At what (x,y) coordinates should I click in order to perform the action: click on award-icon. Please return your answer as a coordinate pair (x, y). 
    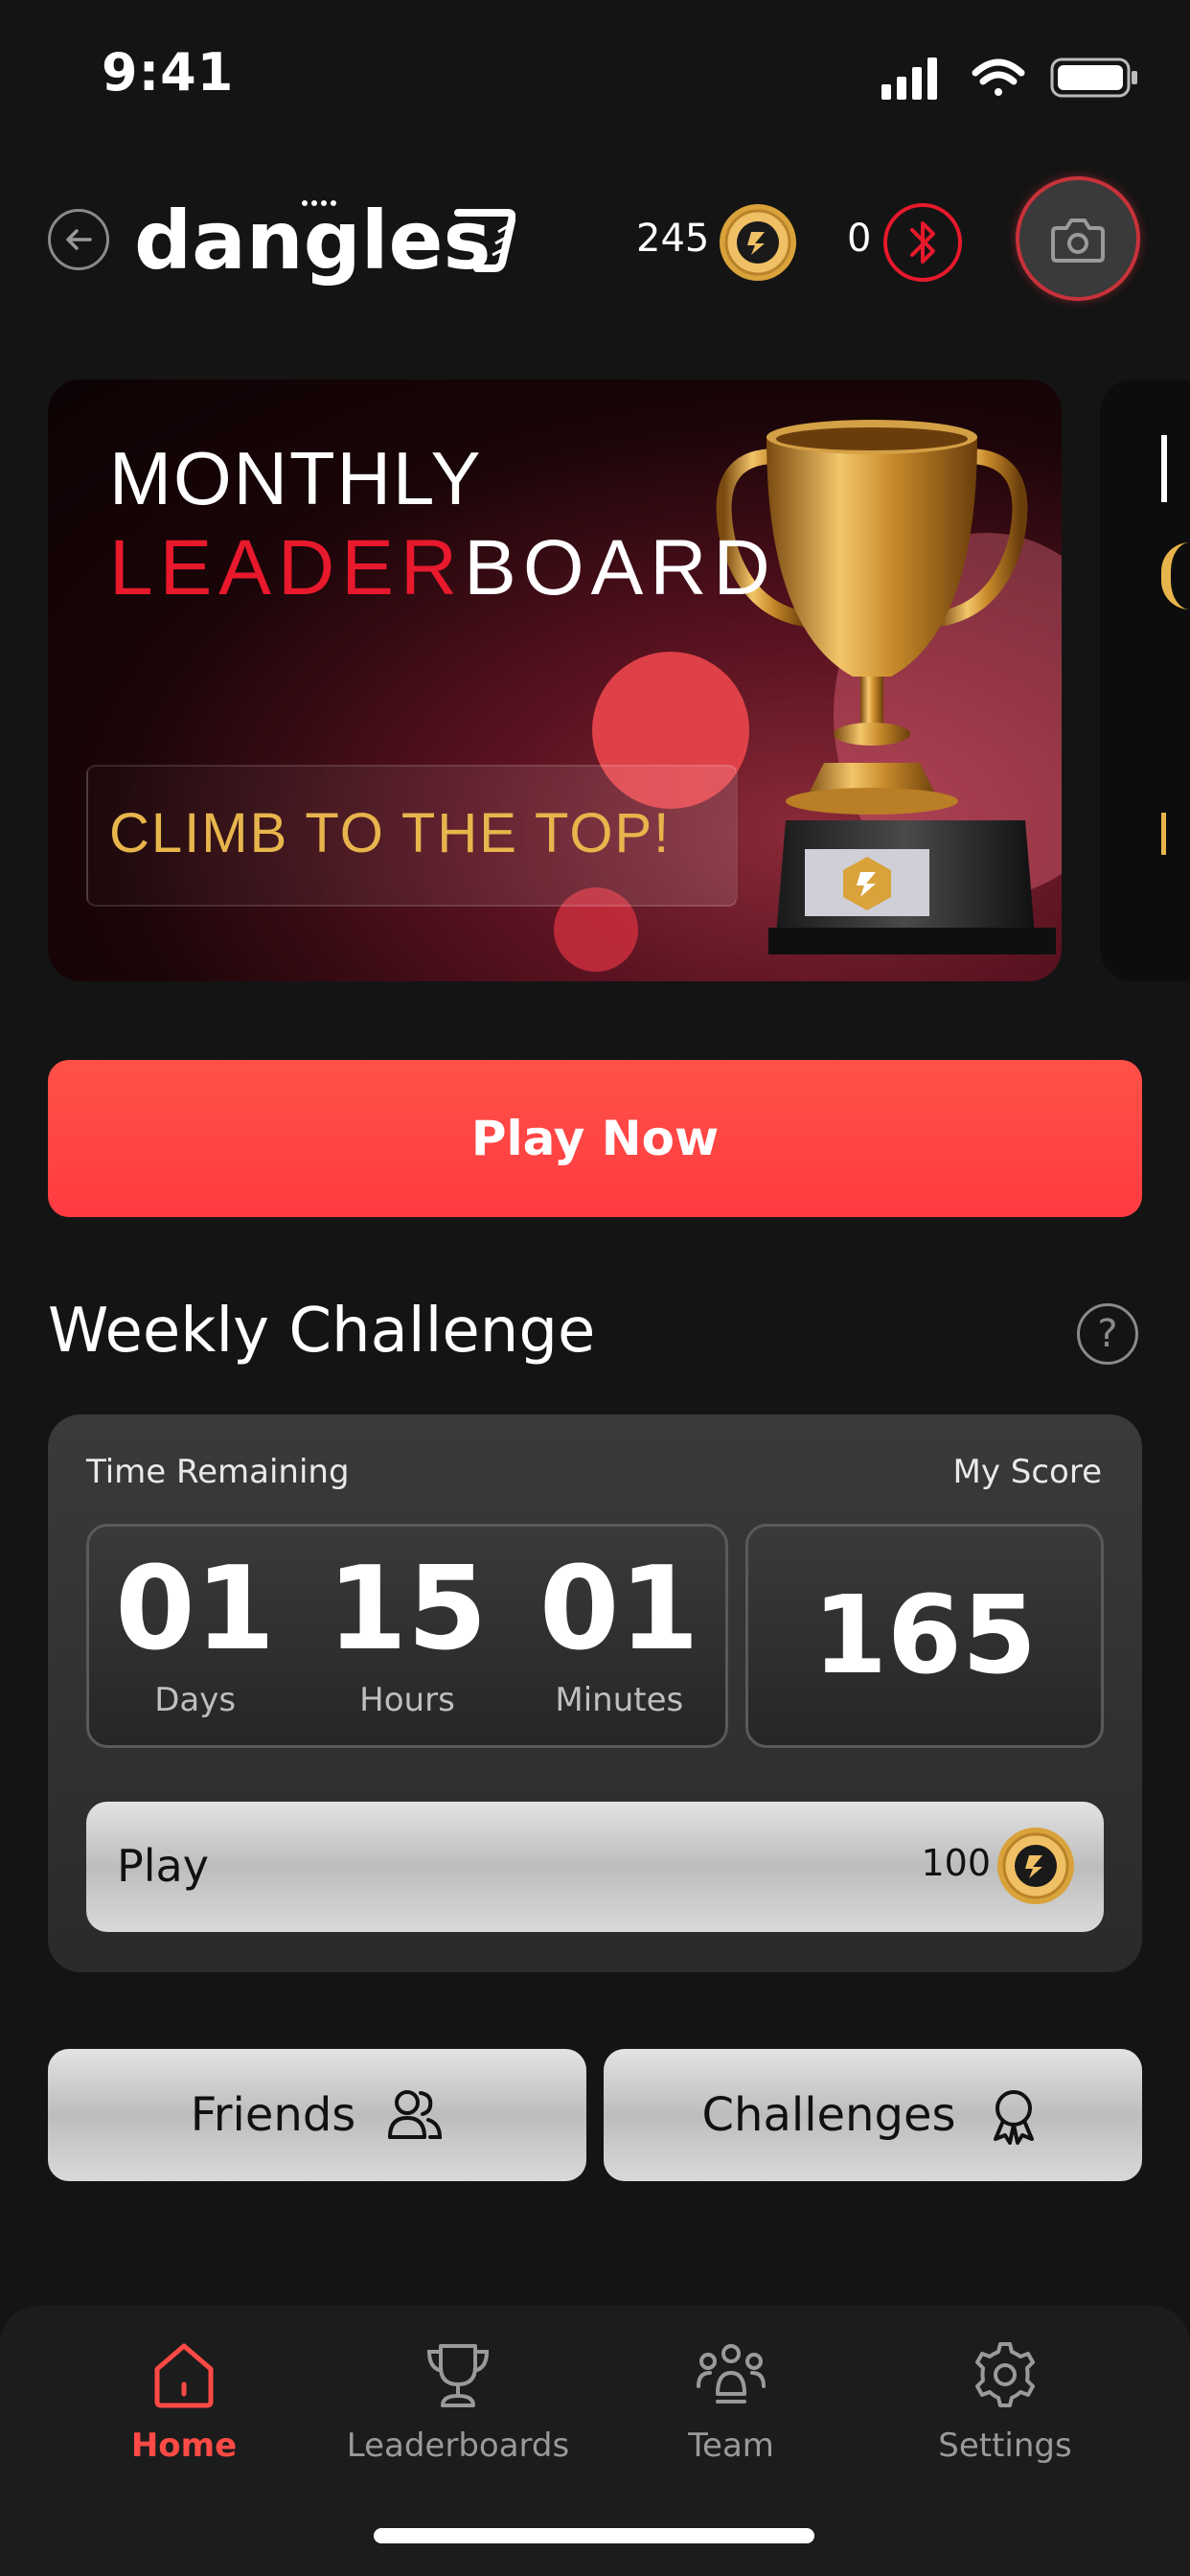
    Looking at the image, I should click on (1015, 2117).